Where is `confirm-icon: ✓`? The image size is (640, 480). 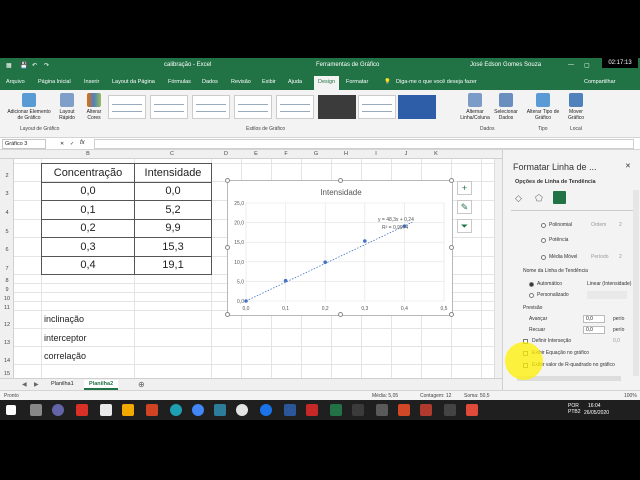 confirm-icon: ✓ is located at coordinates (72, 144).